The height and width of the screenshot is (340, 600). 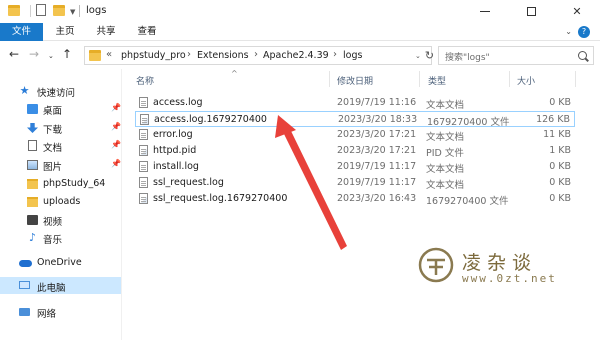 I want to click on sidebar-item-label: OneDrive, so click(x=59, y=262).